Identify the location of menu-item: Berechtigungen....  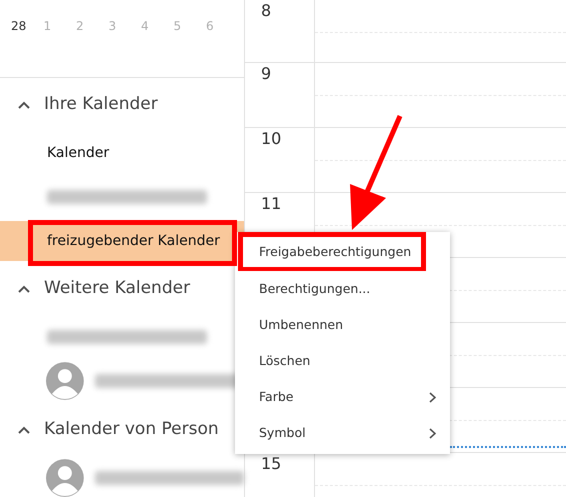
(342, 289).